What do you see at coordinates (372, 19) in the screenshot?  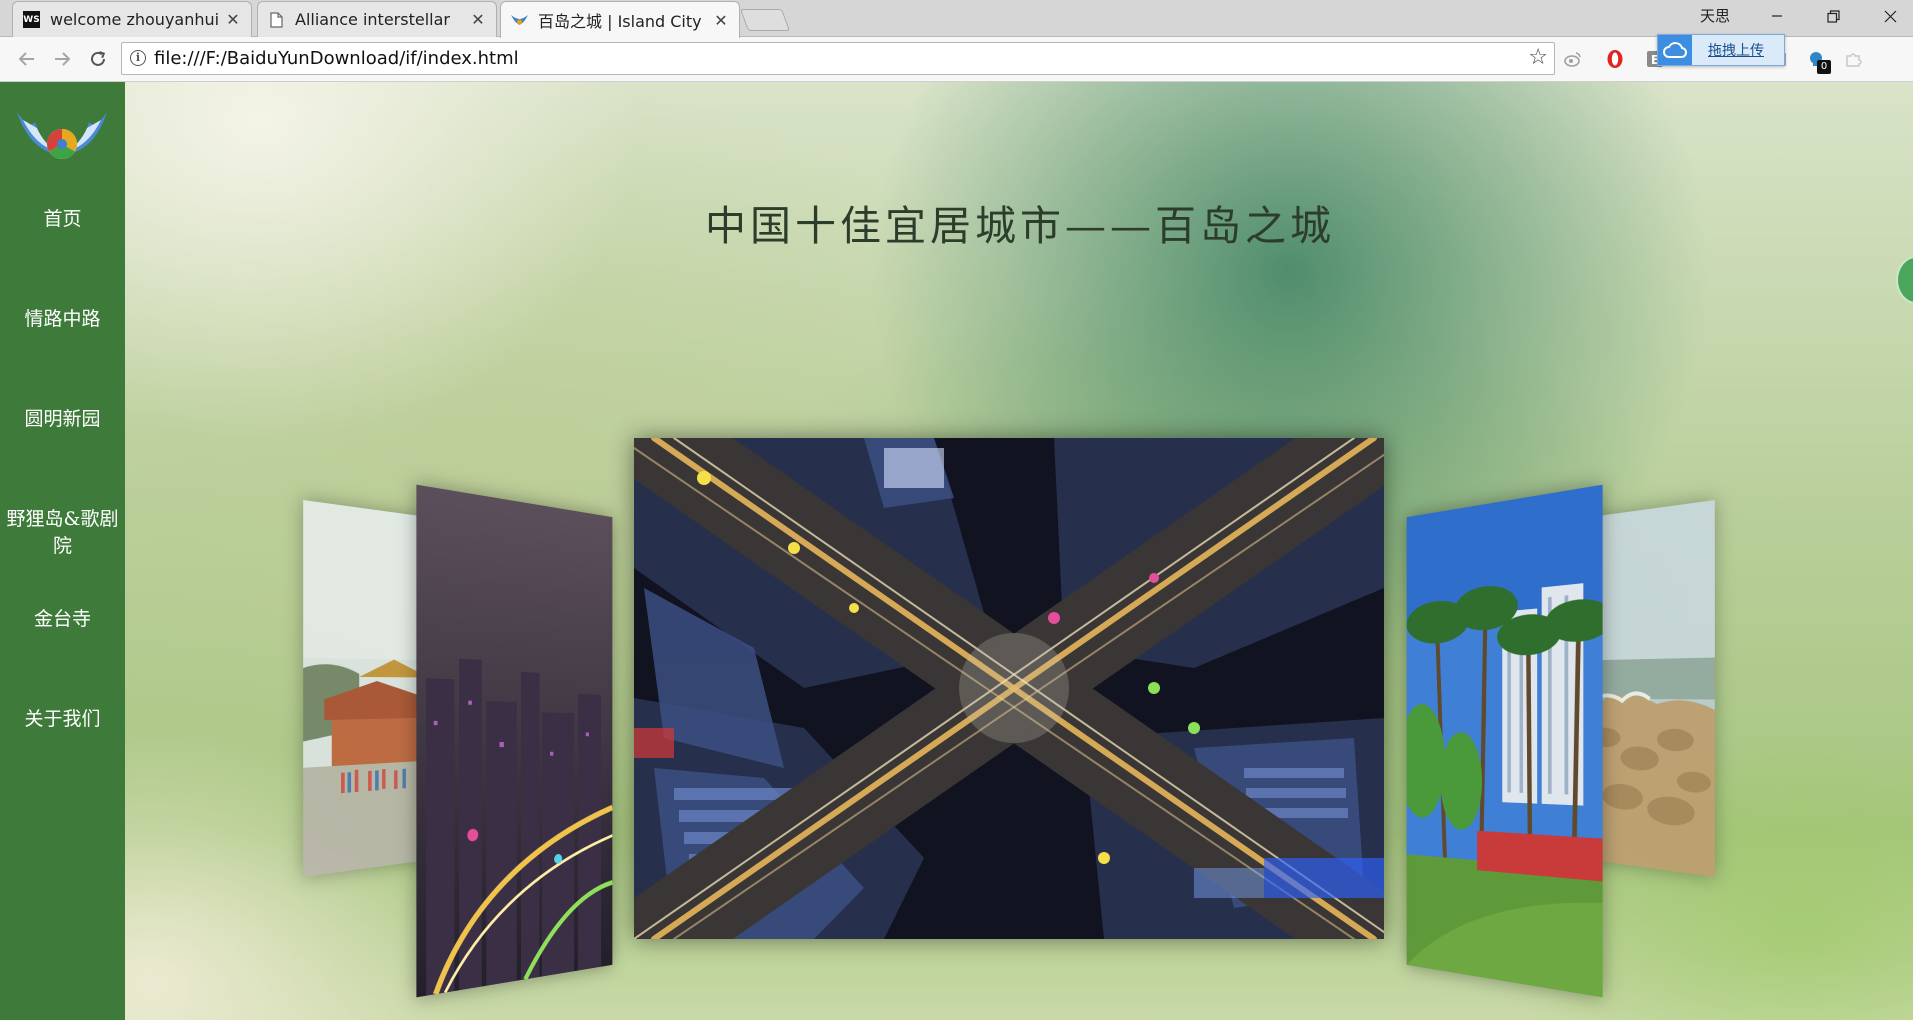 I see `tab-title: Alliance interstellar` at bounding box center [372, 19].